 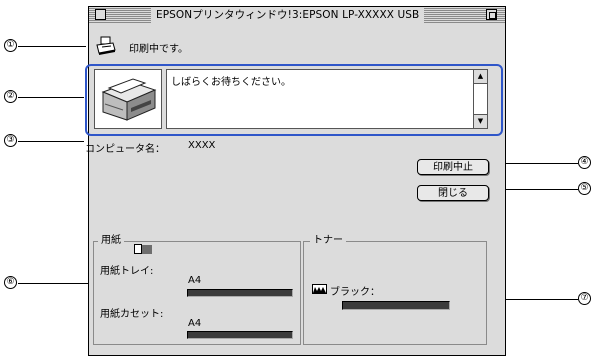 I want to click on scroll-up-arrow-icon: ▲, so click(x=480, y=77).